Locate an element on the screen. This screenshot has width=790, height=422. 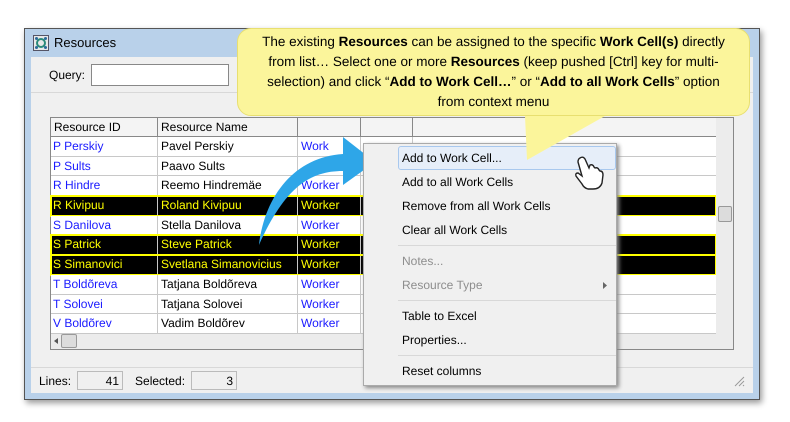
lines-count: 41 is located at coordinates (100, 380).